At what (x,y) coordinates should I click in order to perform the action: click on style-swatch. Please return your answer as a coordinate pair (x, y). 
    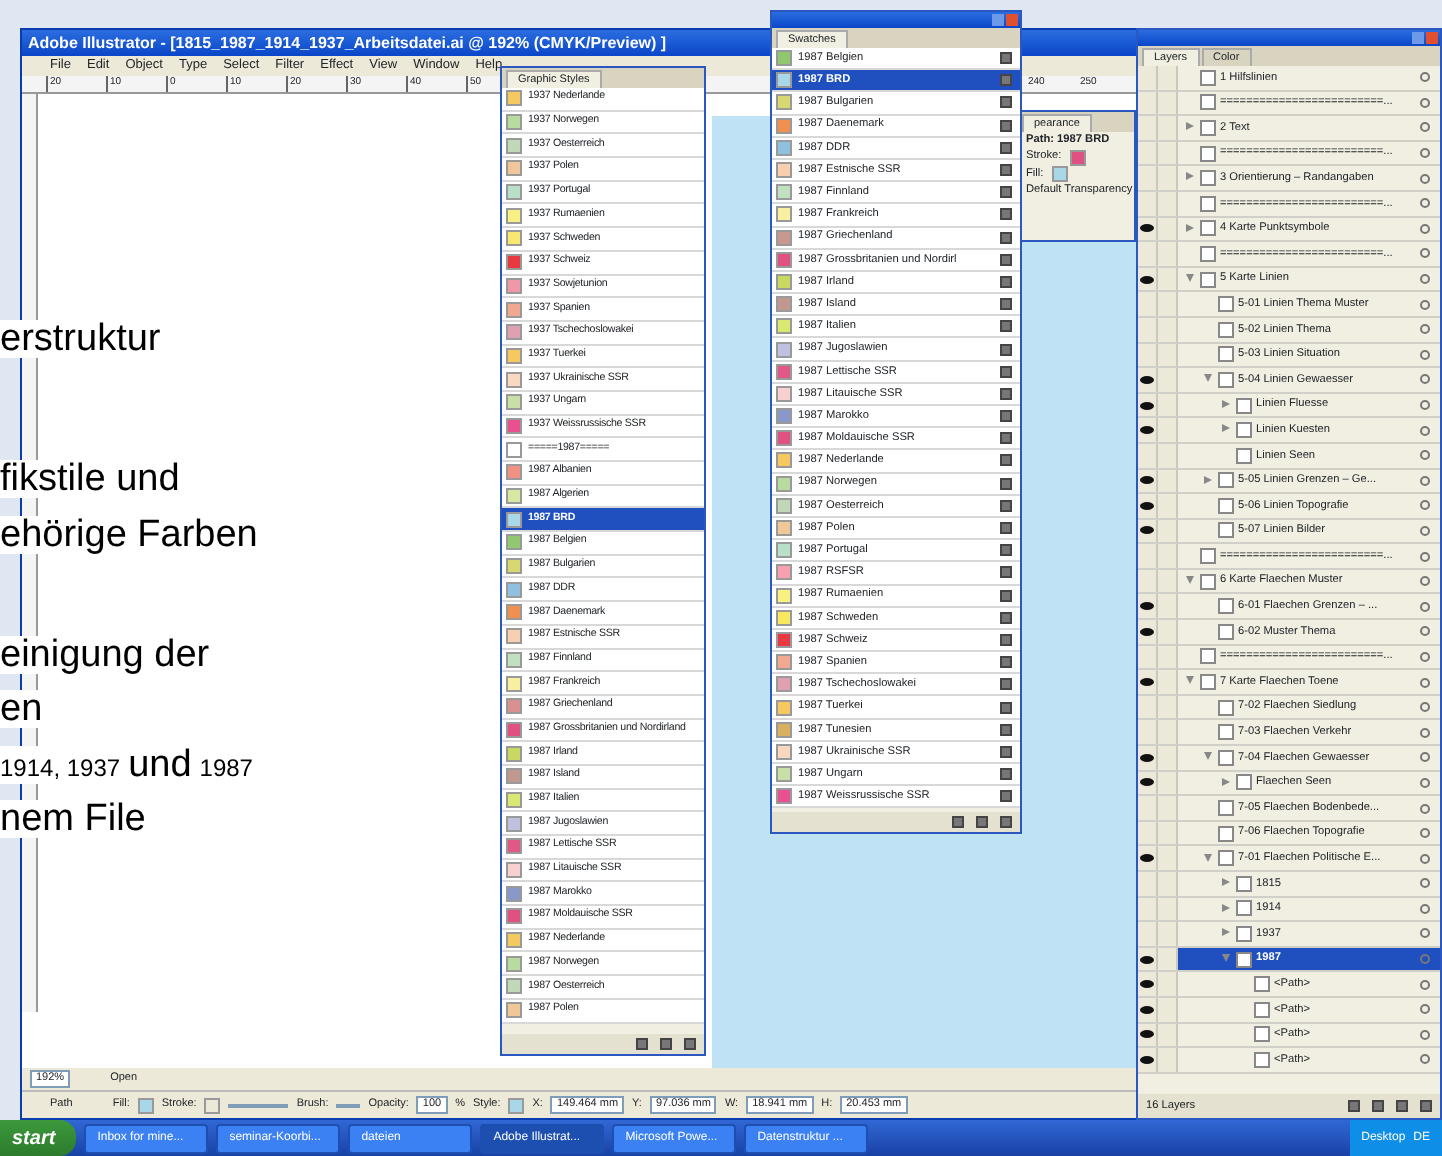
    Looking at the image, I should click on (516, 1105).